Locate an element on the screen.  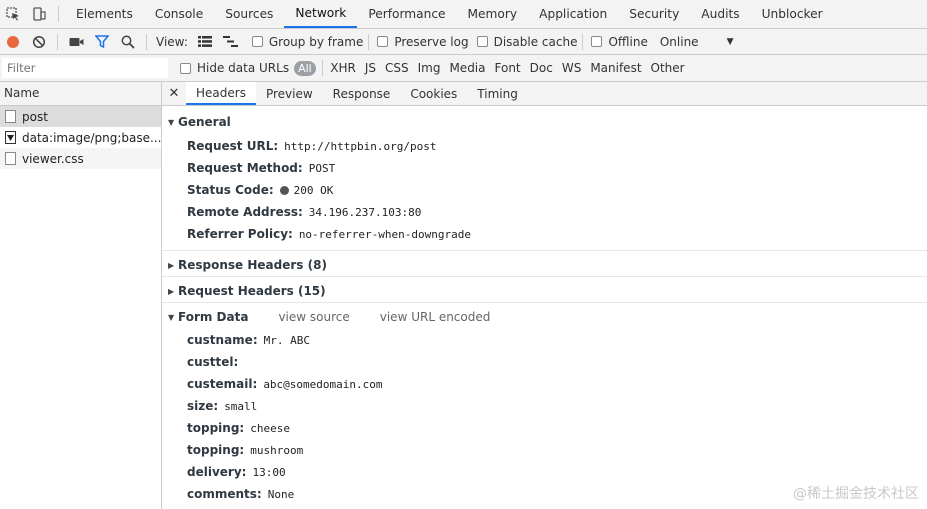
search-icon is located at coordinates (128, 42).